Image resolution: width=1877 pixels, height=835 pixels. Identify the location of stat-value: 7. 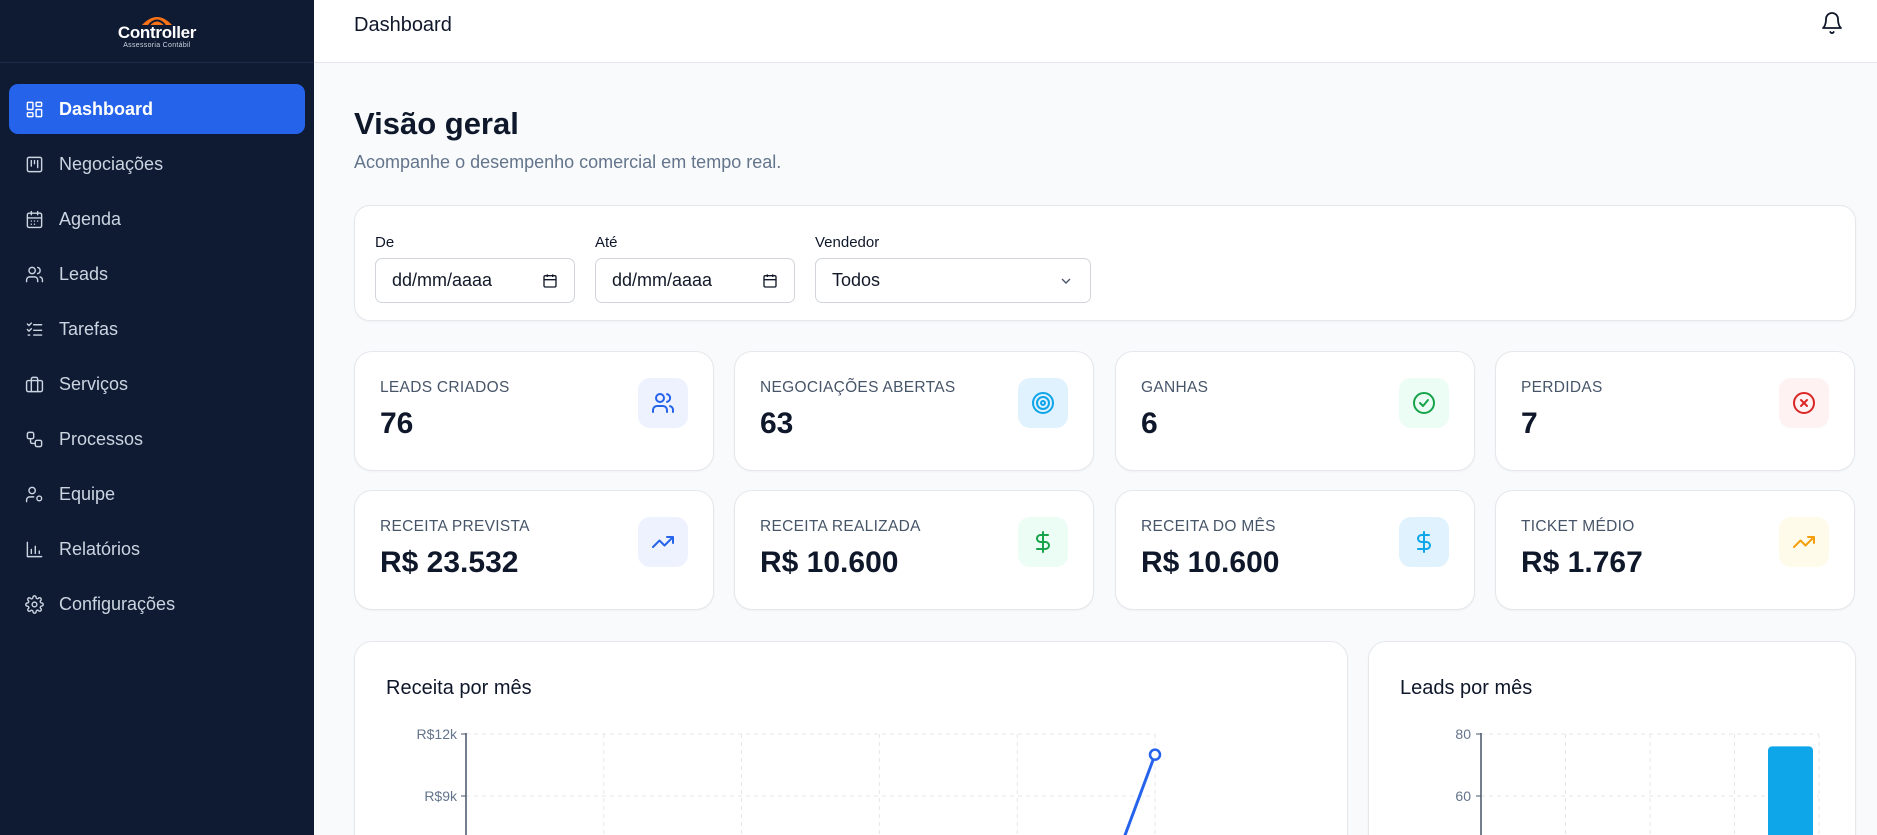
(1529, 423).